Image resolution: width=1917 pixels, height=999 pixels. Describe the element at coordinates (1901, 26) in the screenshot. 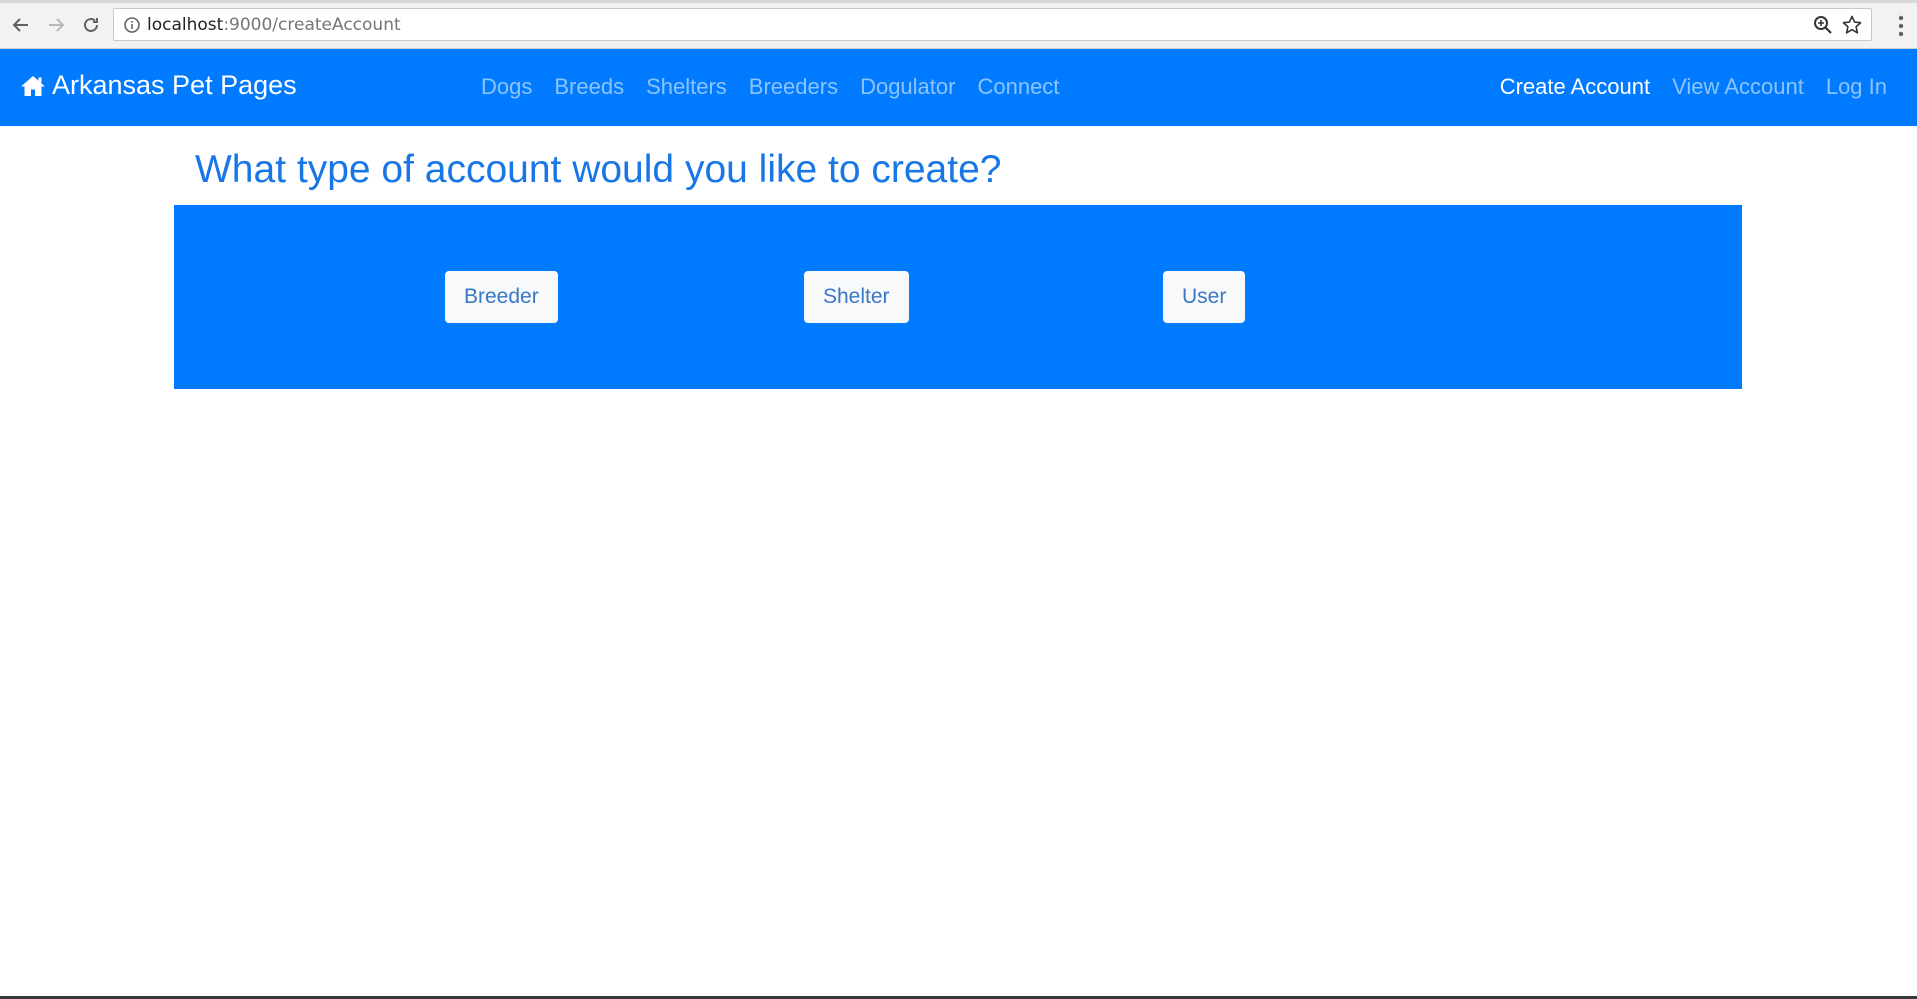

I see `kebab-menu-icon` at that location.